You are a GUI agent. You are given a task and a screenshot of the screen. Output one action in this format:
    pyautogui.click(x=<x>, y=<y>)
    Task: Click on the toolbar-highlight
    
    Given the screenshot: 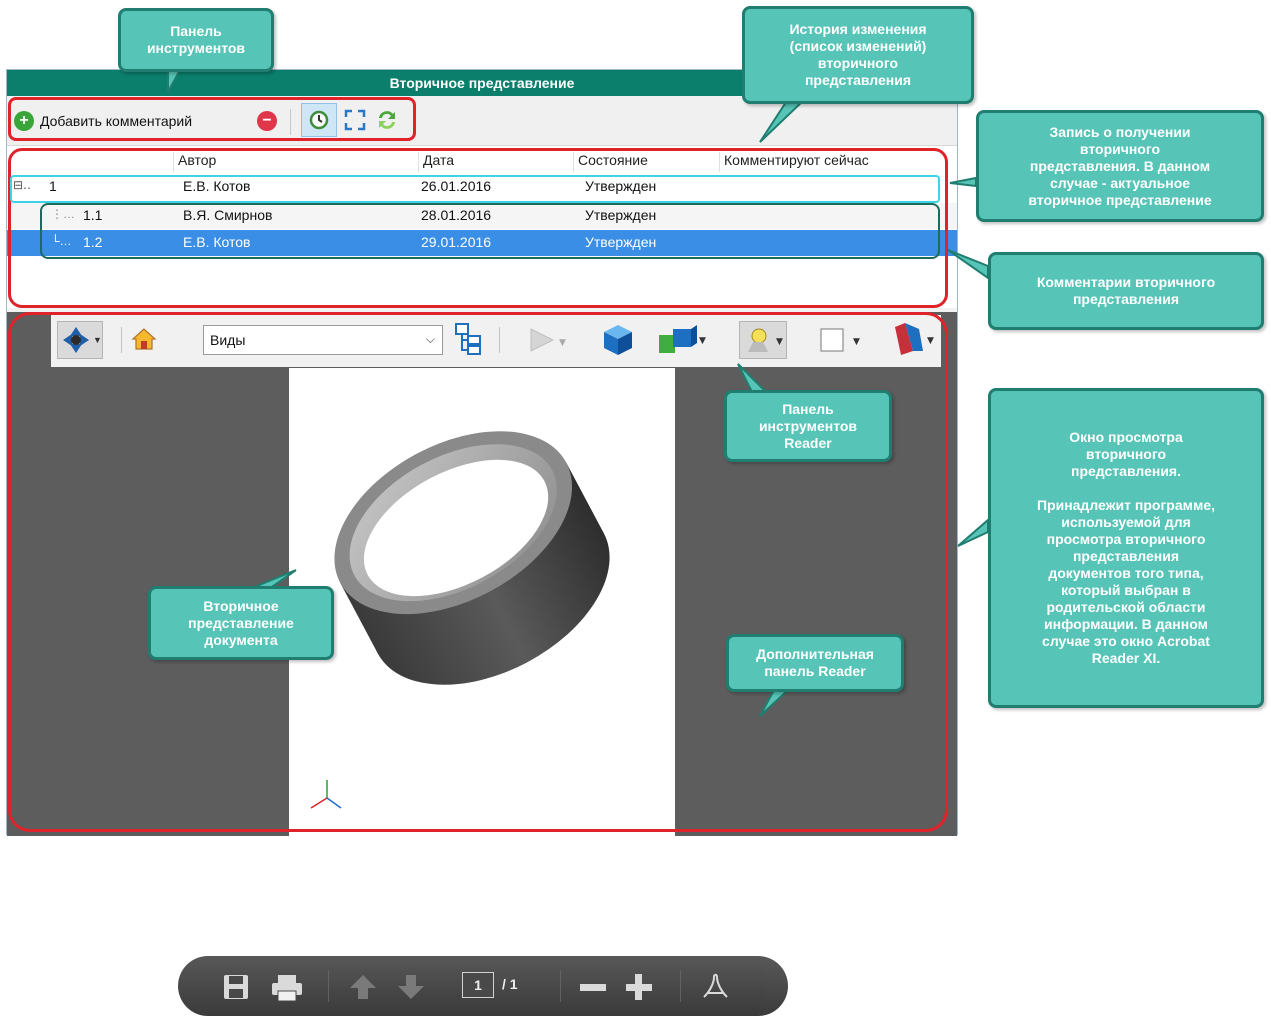 What is the action you would take?
    pyautogui.click(x=212, y=119)
    